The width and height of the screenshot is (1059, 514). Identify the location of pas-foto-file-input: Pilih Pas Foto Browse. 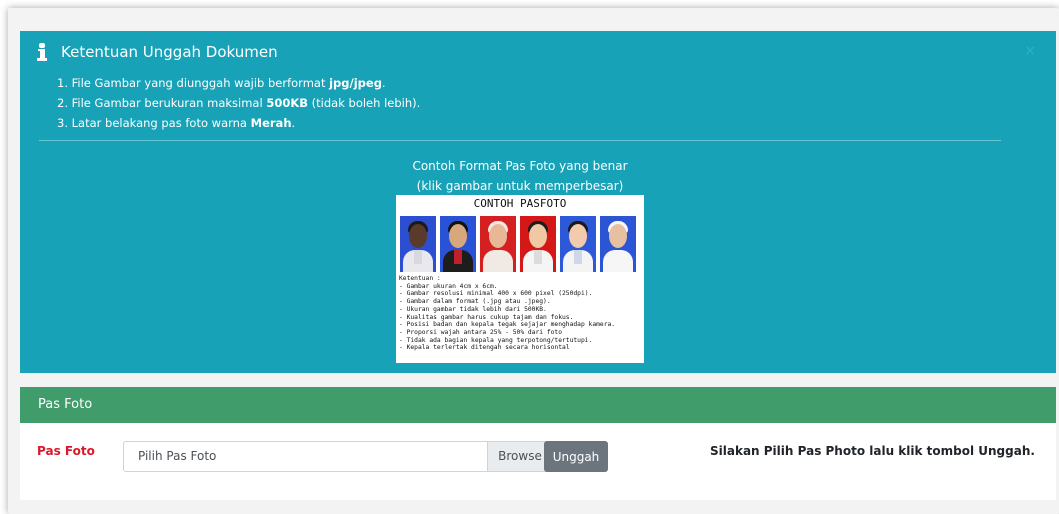
(338, 456).